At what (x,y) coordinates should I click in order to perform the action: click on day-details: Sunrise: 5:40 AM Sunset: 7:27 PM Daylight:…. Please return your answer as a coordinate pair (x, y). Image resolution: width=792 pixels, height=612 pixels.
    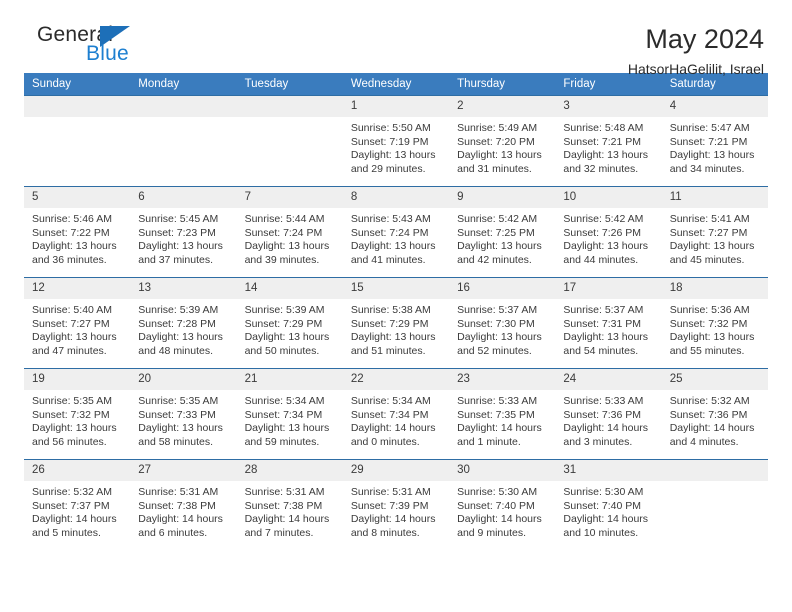
    Looking at the image, I should click on (77, 328).